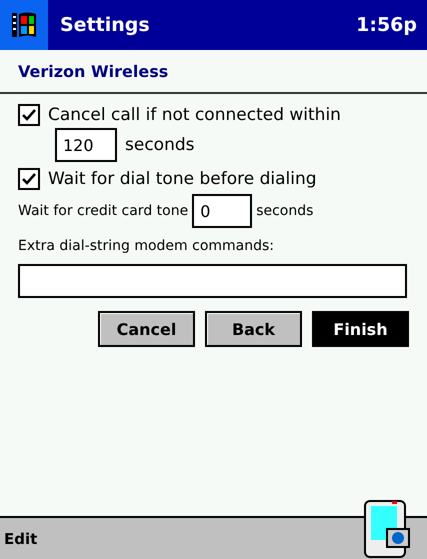 This screenshot has width=427, height=559. What do you see at coordinates (212, 281) in the screenshot?
I see `modem-commands-field` at bounding box center [212, 281].